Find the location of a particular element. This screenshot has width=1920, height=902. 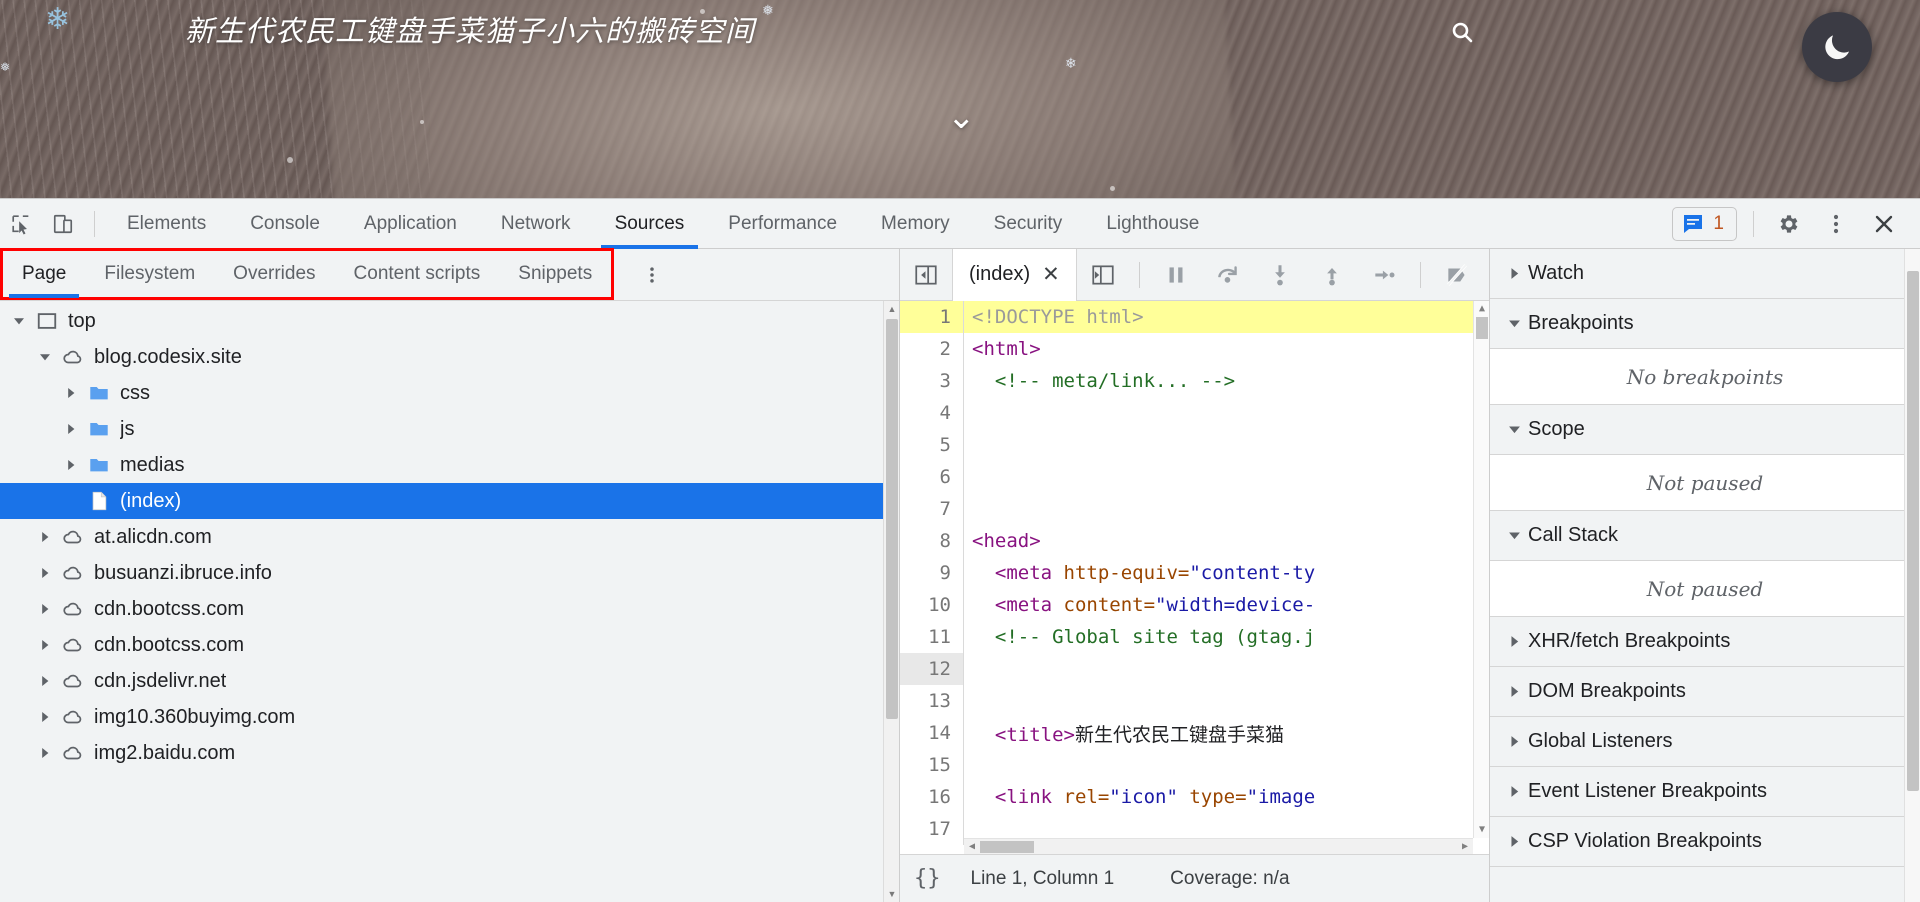

close-icon: ✕ is located at coordinates (1051, 274).